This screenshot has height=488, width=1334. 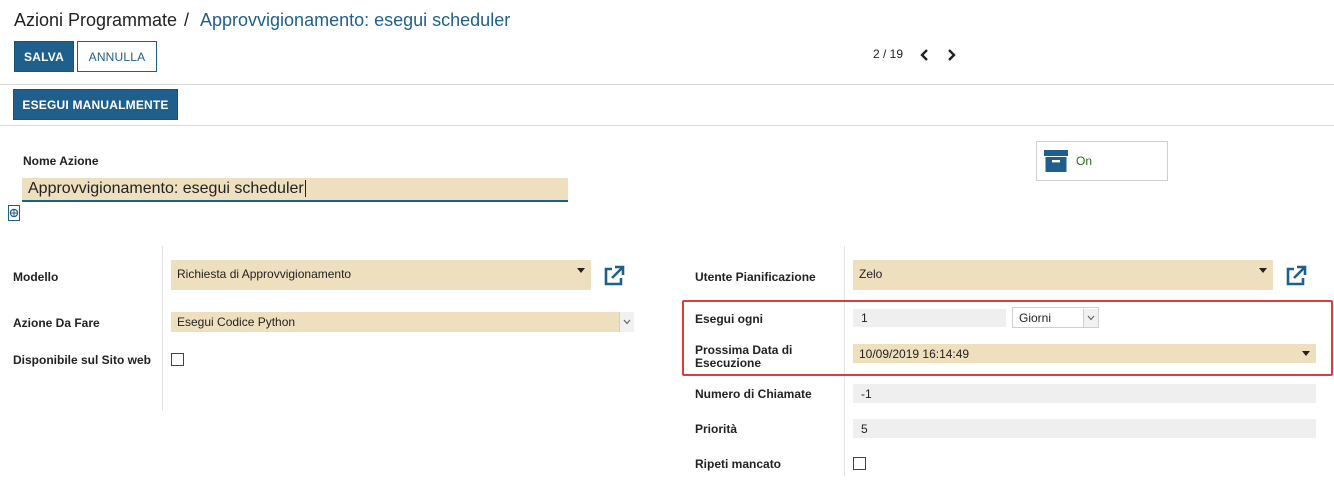 I want to click on name-label: Nome Azione, so click(x=61, y=161).